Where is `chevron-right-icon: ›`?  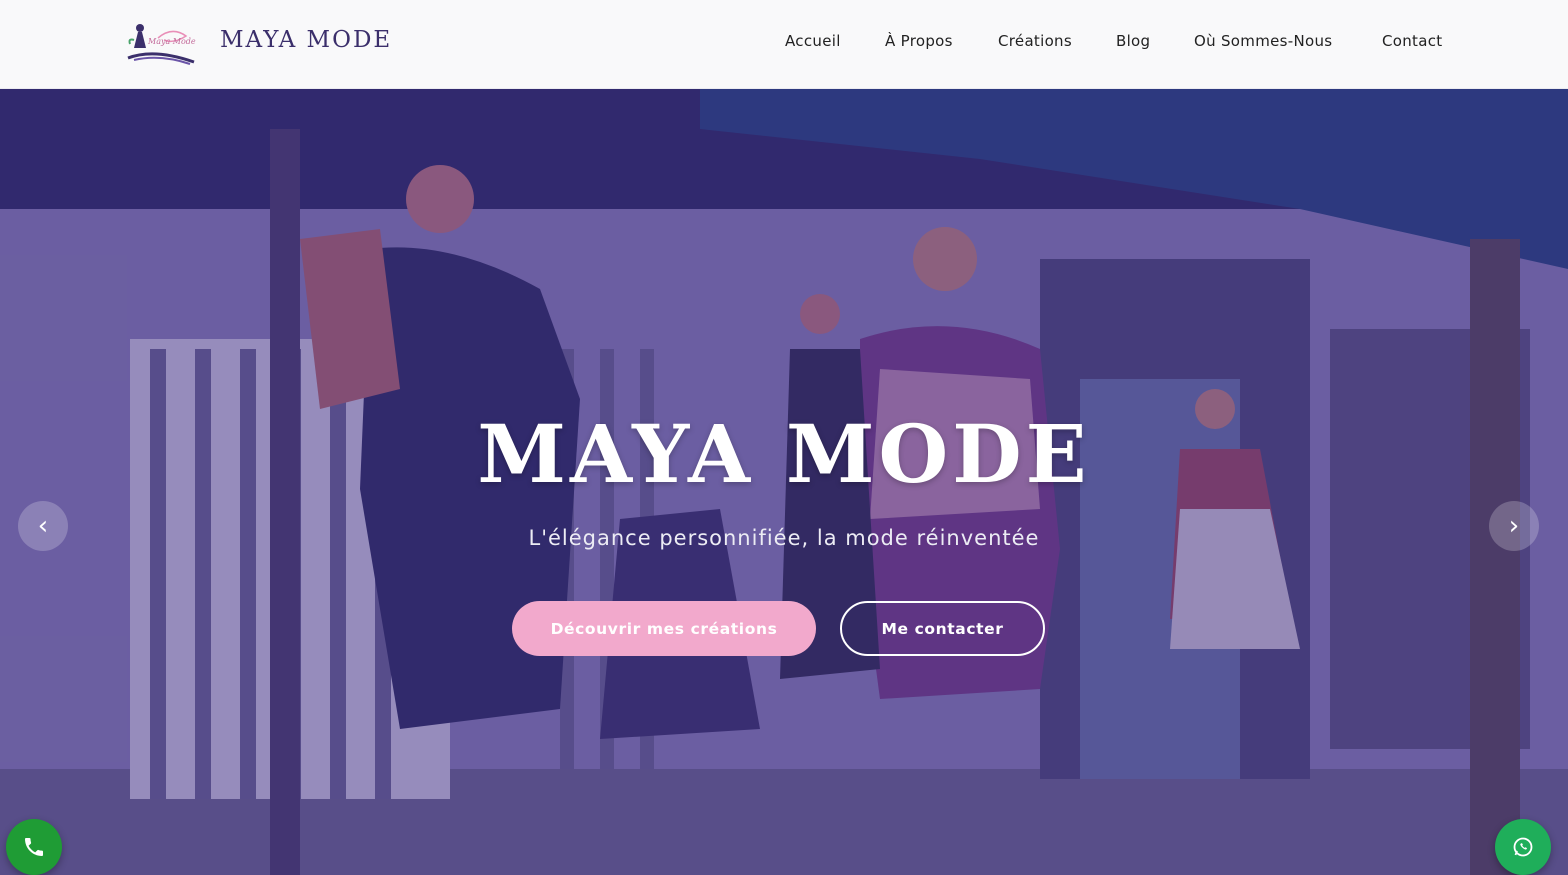
chevron-right-icon: › is located at coordinates (1514, 526).